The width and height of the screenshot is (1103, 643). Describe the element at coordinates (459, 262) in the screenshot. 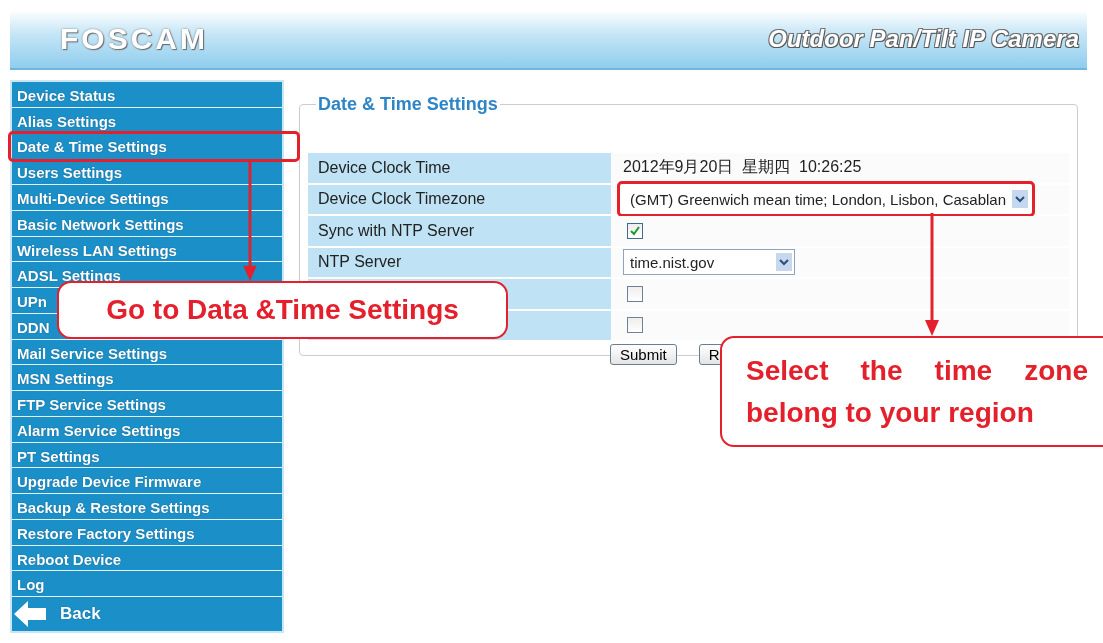

I see `label-cell: NTP Server` at that location.